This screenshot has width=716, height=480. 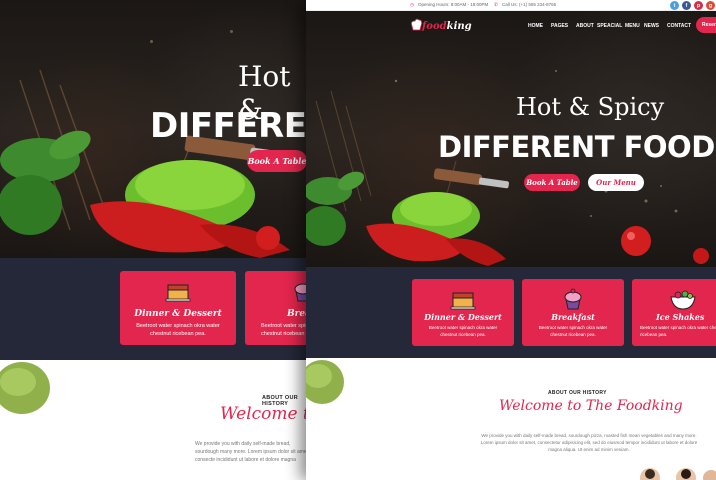 What do you see at coordinates (674, 5) in the screenshot?
I see `twitter-icon: t` at bounding box center [674, 5].